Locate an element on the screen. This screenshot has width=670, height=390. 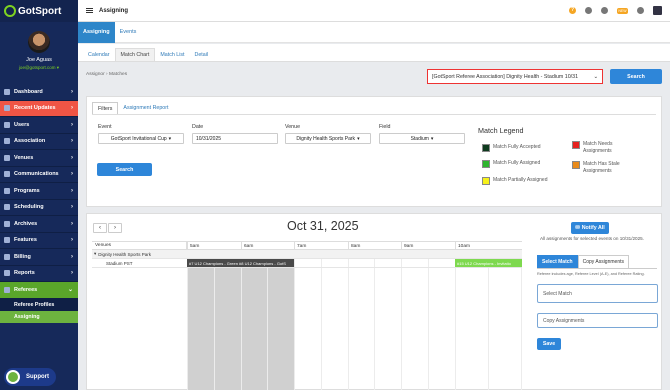
tab-match-list: Match List is located at coordinates (172, 54).